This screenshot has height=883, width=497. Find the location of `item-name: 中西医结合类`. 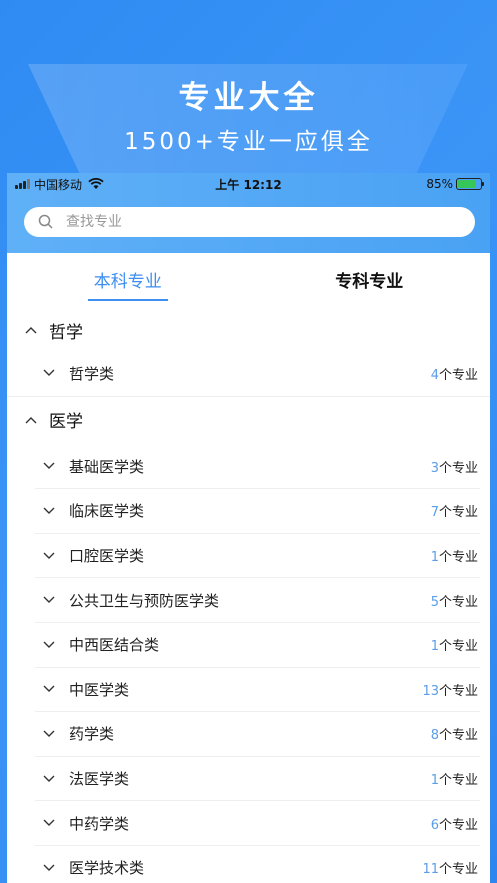

item-name: 中西医结合类 is located at coordinates (114, 645).